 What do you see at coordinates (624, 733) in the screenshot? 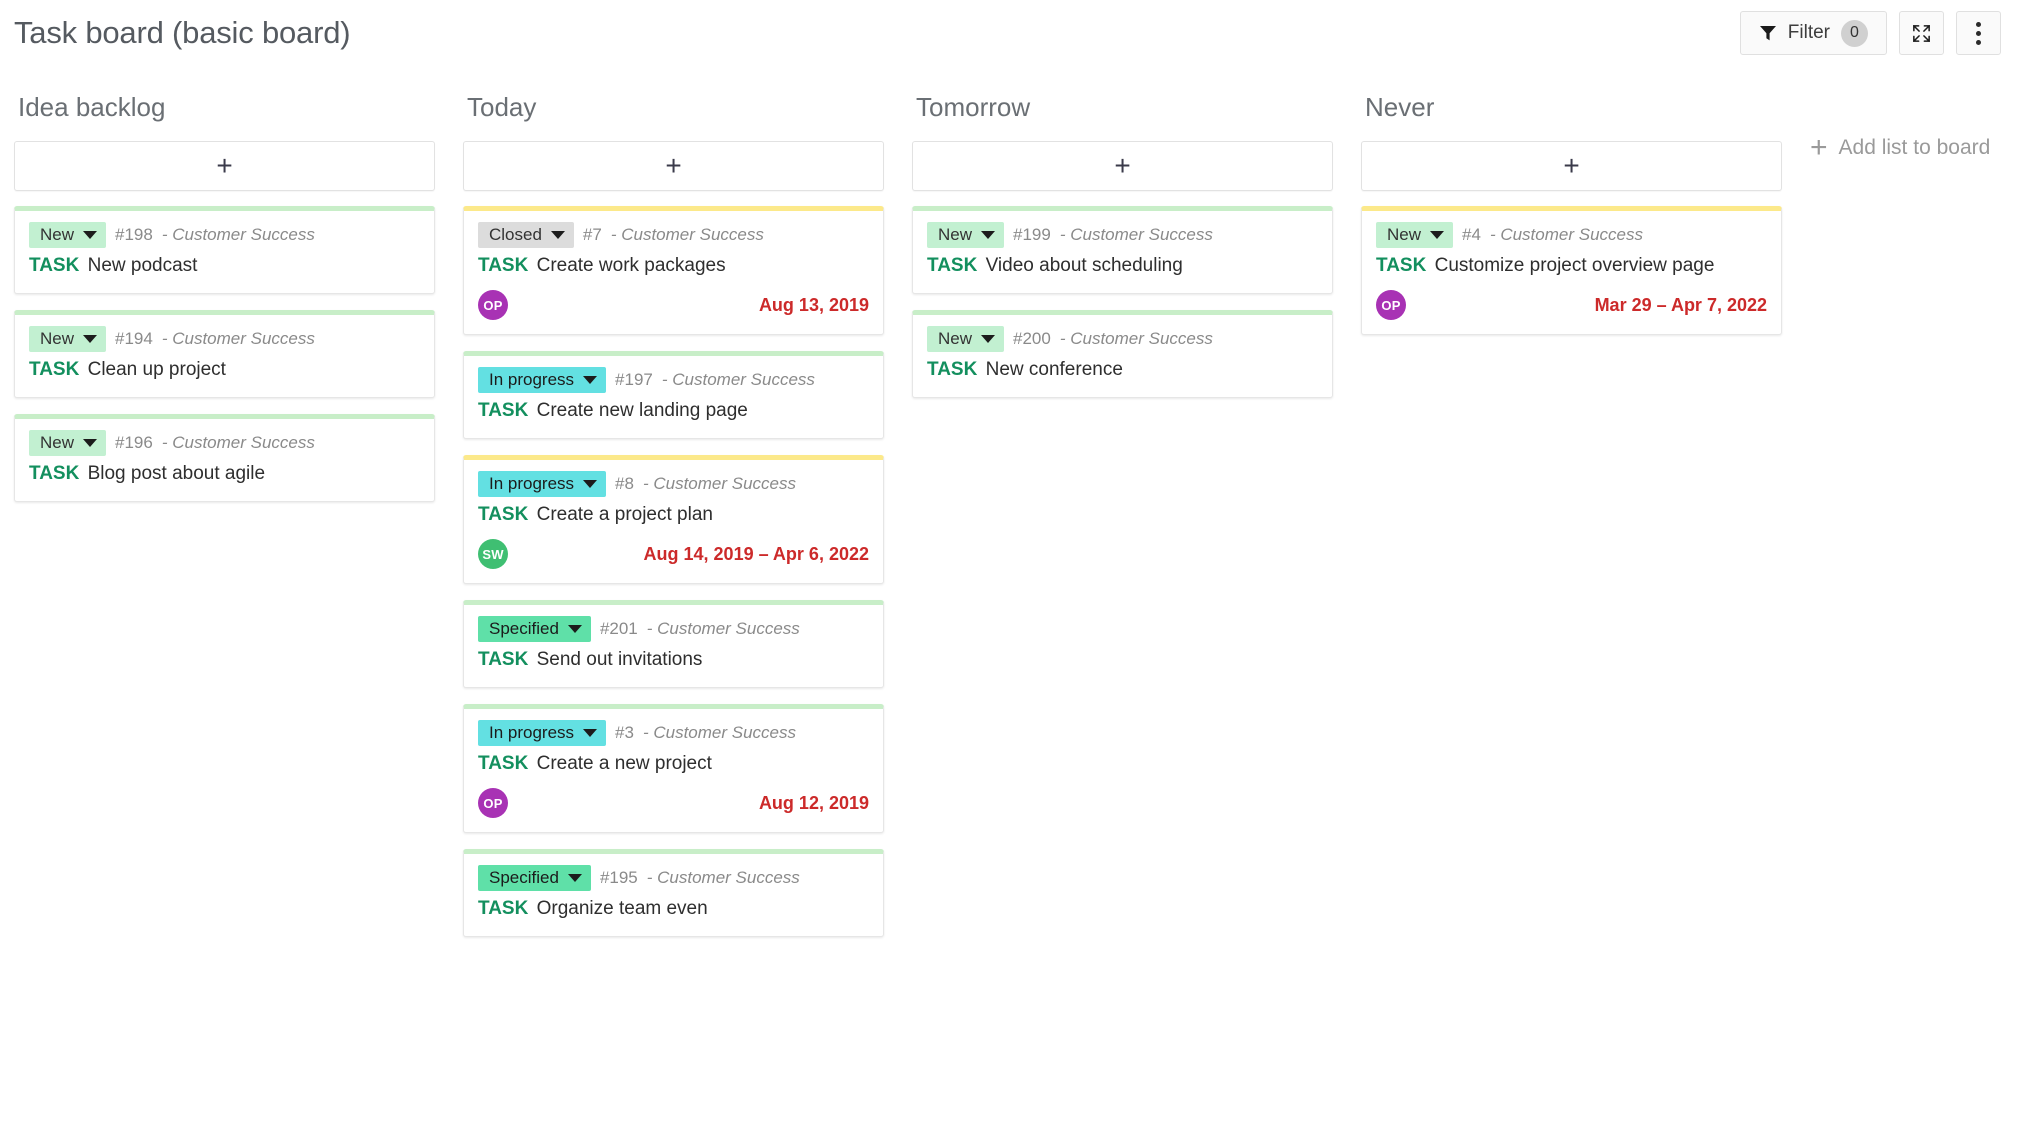
I see `issue-id: #3` at bounding box center [624, 733].